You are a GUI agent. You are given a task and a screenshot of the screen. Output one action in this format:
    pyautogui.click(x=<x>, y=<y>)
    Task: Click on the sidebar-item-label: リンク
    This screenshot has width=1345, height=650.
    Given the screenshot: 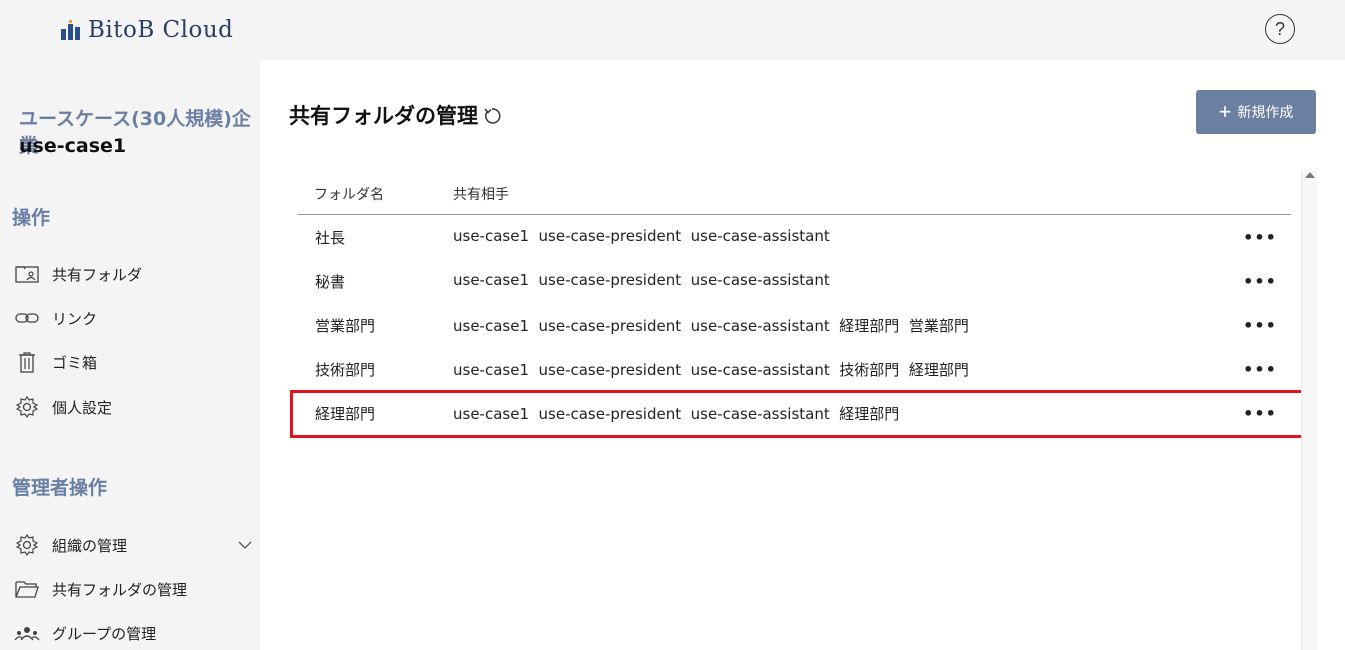 What is the action you would take?
    pyautogui.click(x=75, y=318)
    